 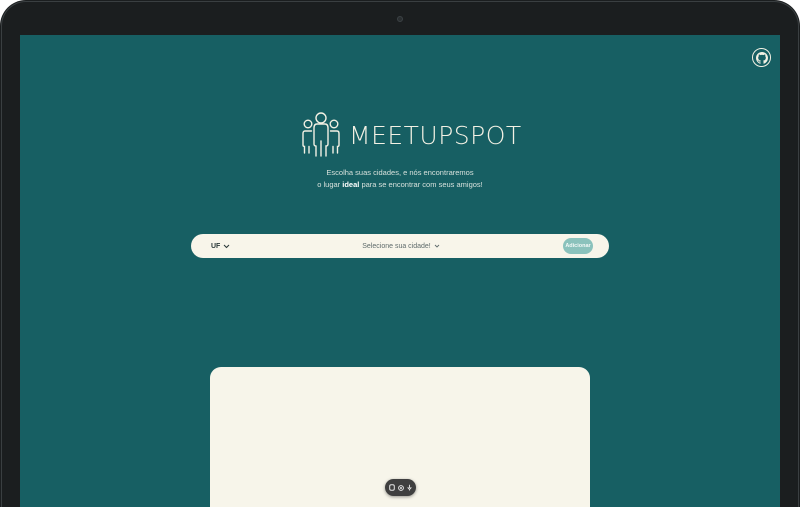 I want to click on camera-dot, so click(x=400, y=19).